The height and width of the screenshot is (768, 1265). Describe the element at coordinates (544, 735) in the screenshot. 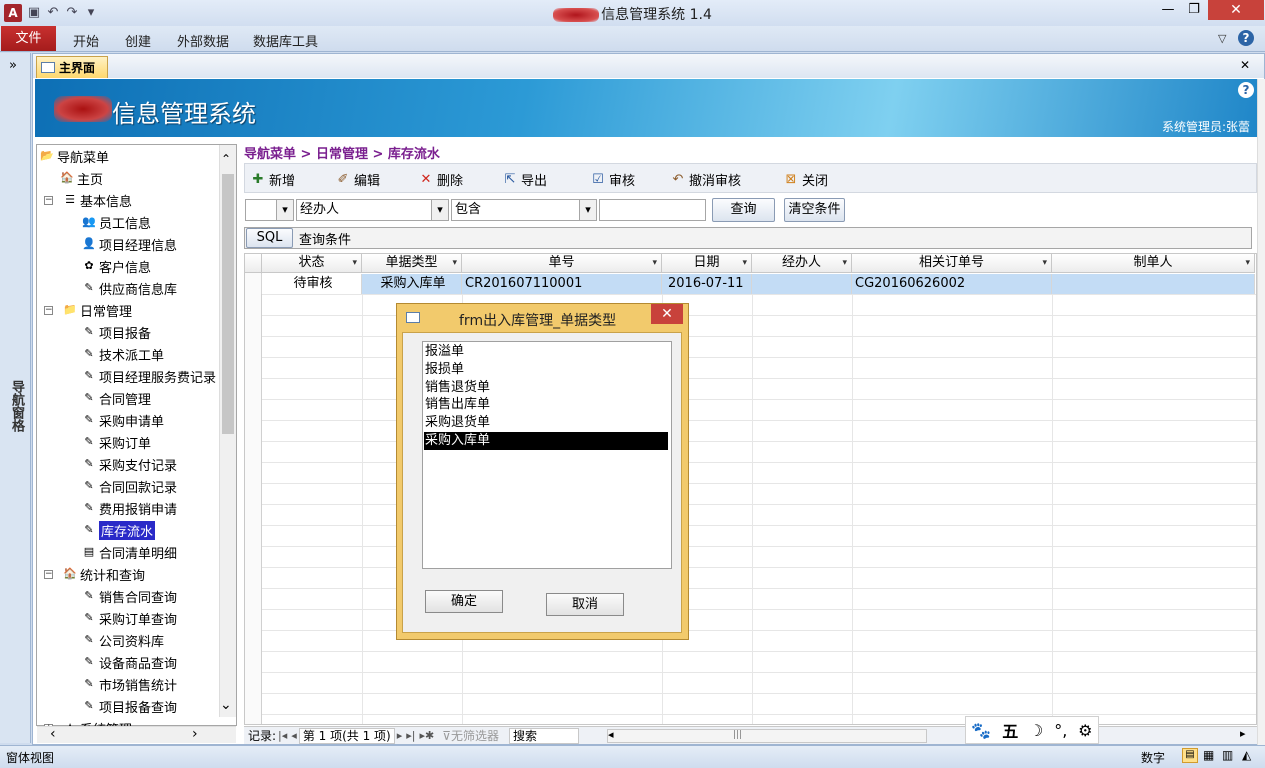

I see `search-input: 搜索` at that location.